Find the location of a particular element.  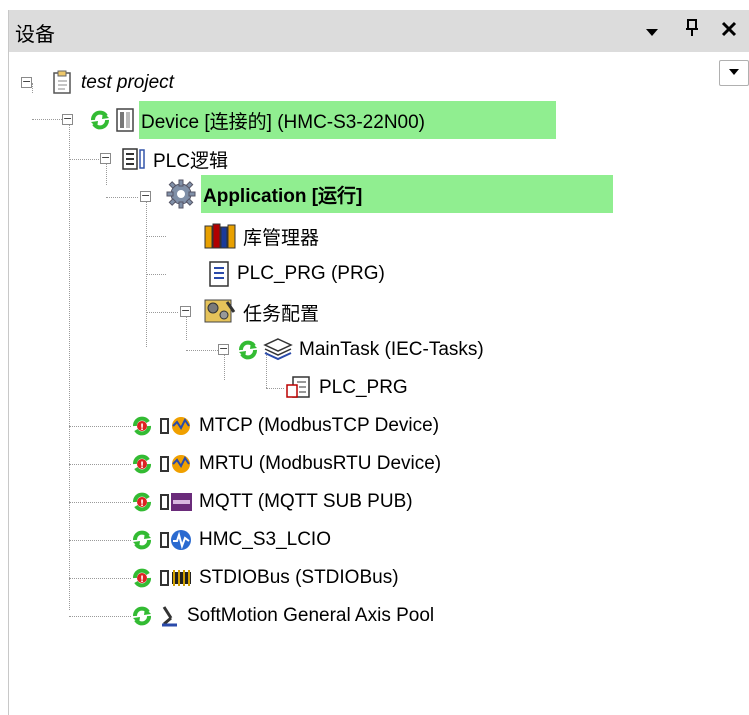

application-highlight: Application [运行] is located at coordinates (407, 194).